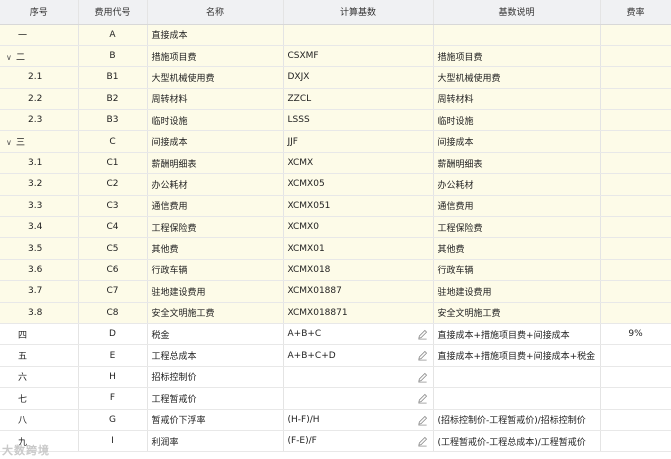 This screenshot has height=459, width=671. What do you see at coordinates (335, 35) in the screenshot?
I see `table-row: 一 A 直接成本` at bounding box center [335, 35].